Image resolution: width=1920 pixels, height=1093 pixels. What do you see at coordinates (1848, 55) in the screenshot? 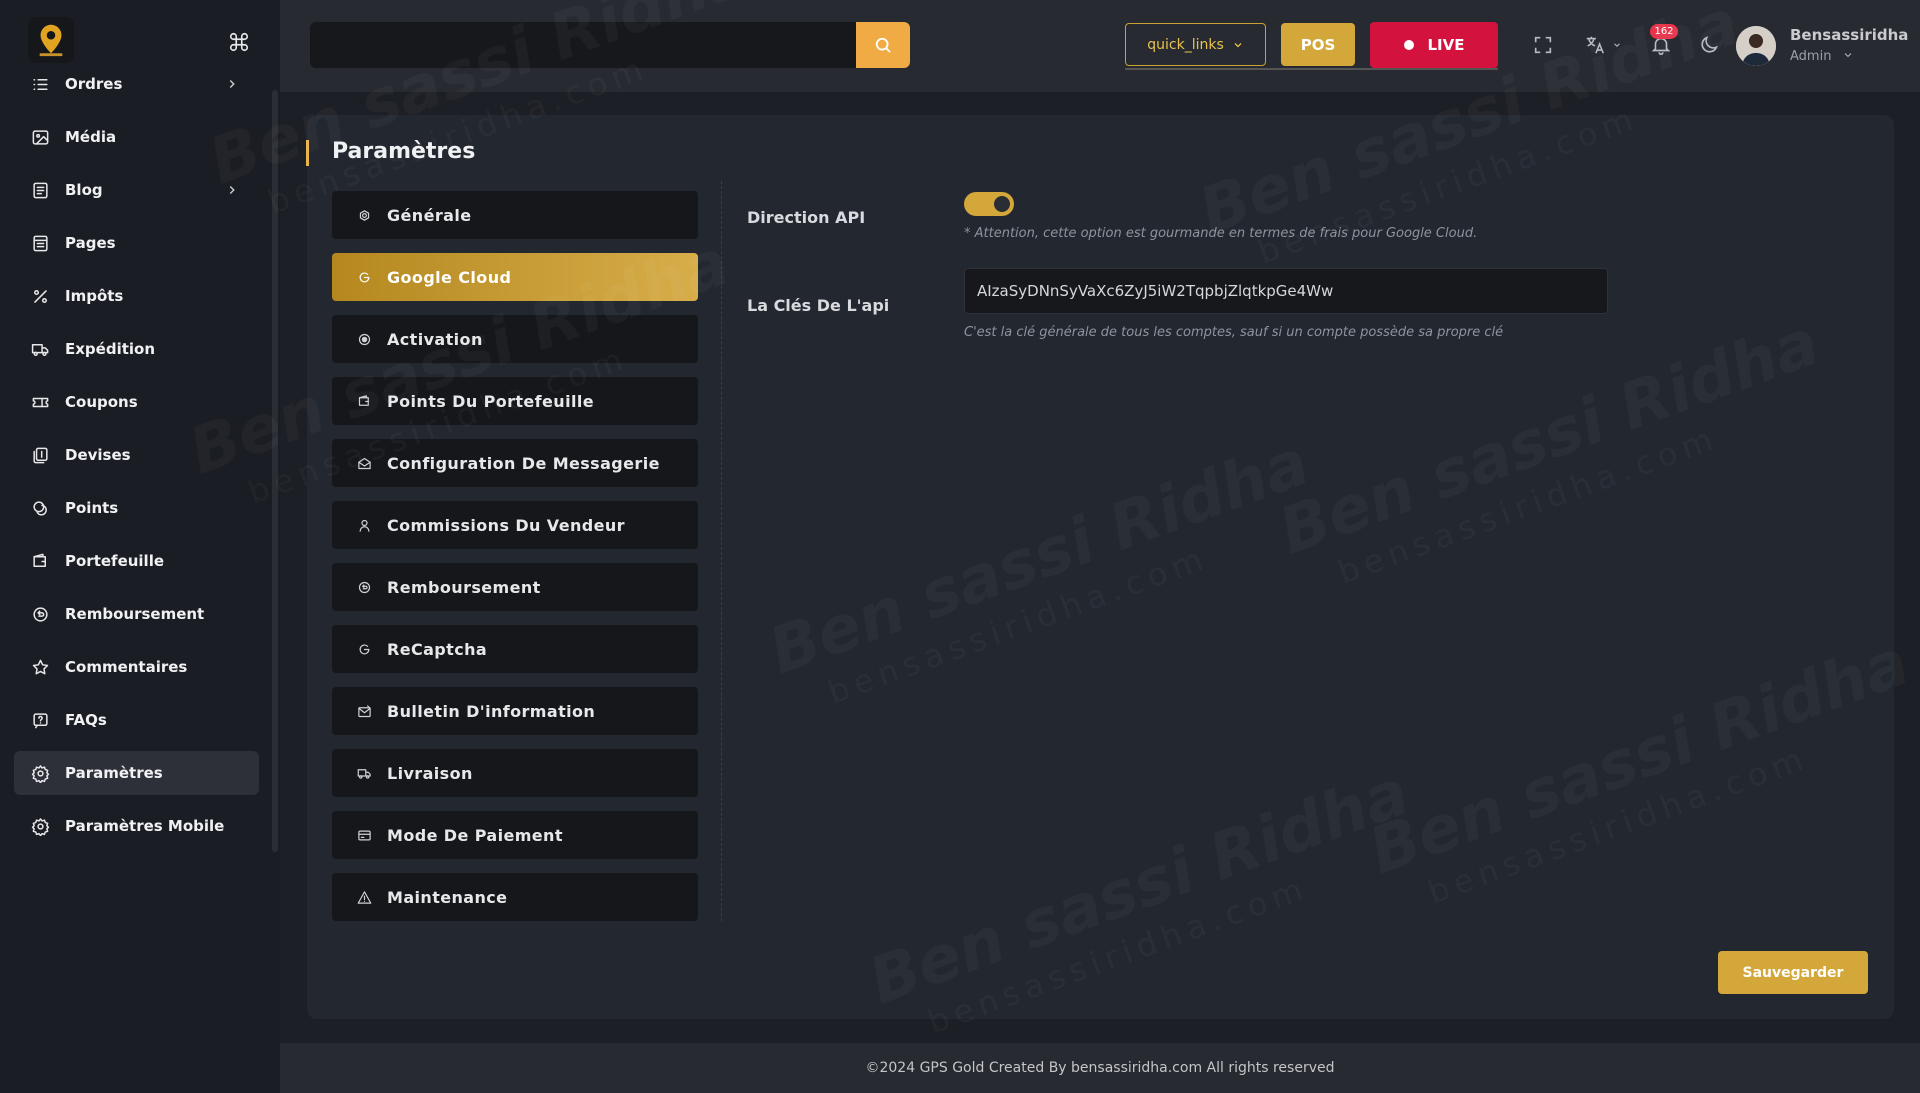
I see `chevron-down-icon` at bounding box center [1848, 55].